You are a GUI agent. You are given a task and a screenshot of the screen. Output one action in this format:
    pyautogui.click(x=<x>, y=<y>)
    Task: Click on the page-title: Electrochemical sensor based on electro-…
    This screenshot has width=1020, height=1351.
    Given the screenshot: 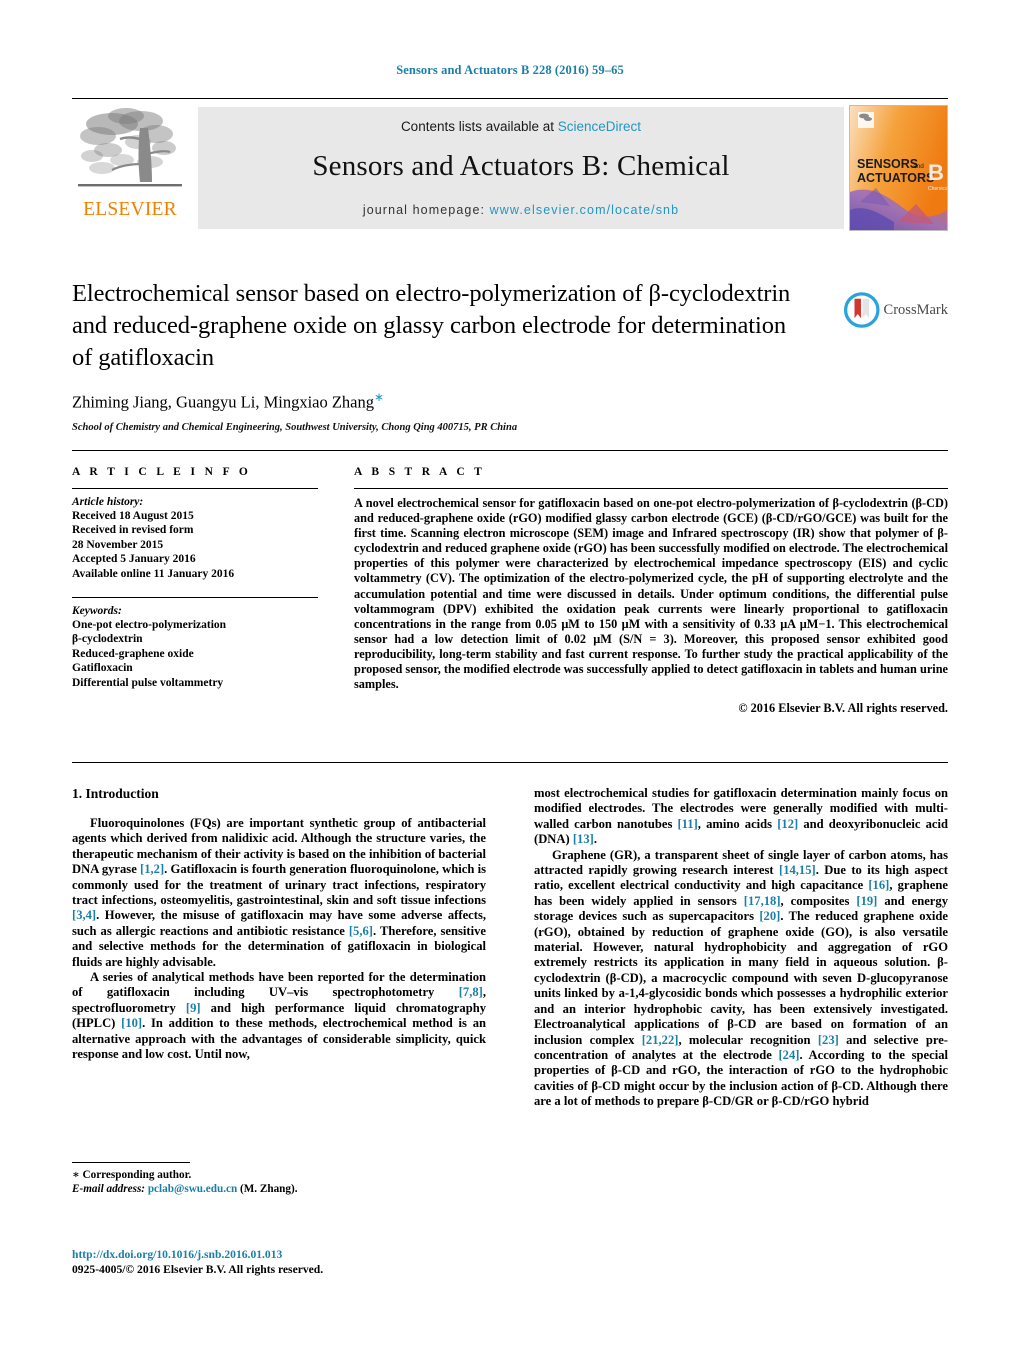 What is the action you would take?
    pyautogui.click(x=431, y=325)
    